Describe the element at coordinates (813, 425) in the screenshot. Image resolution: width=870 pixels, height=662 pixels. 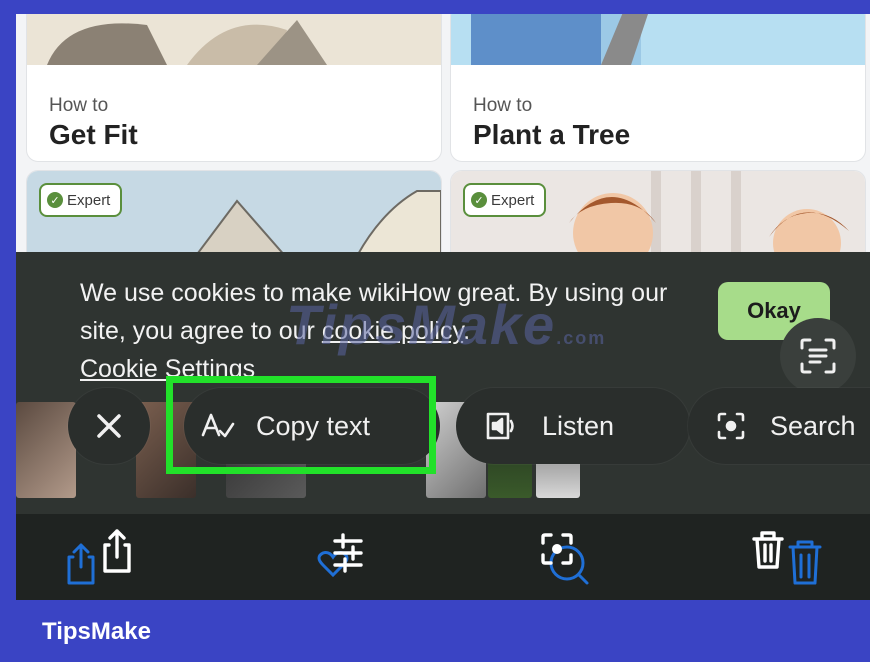
I see `search-label: Search` at that location.